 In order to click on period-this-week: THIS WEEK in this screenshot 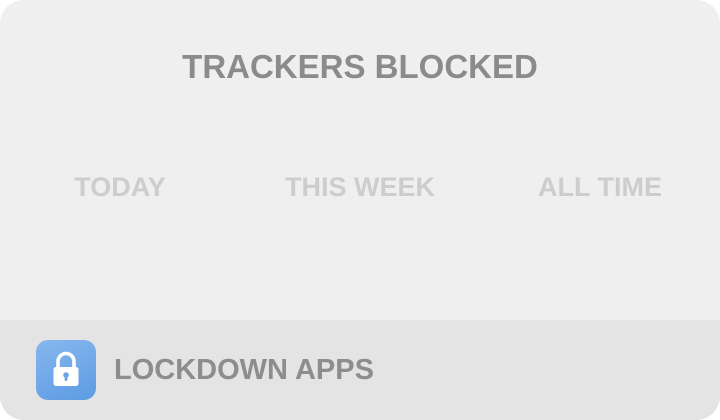, I will do `click(359, 187)`.